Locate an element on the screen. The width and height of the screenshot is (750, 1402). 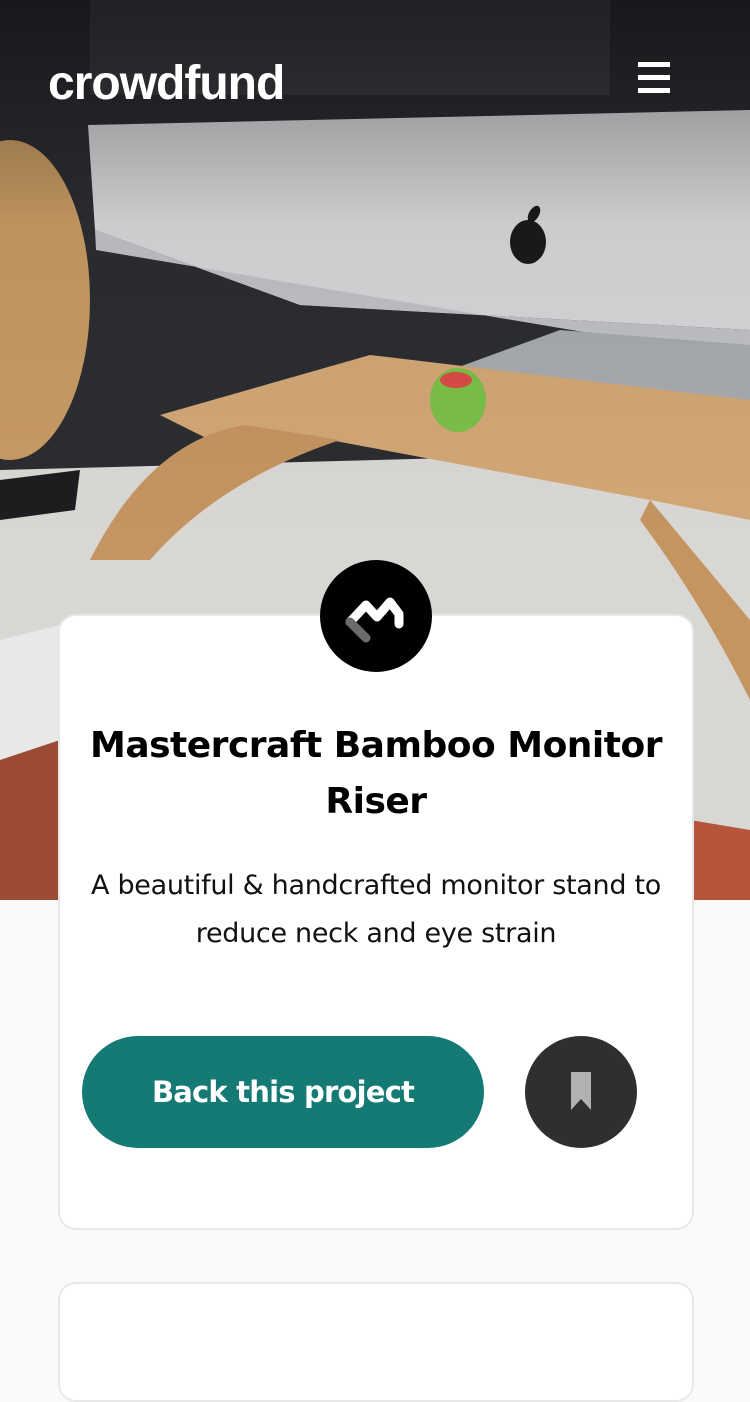
bookmark-button is located at coordinates (581, 1092).